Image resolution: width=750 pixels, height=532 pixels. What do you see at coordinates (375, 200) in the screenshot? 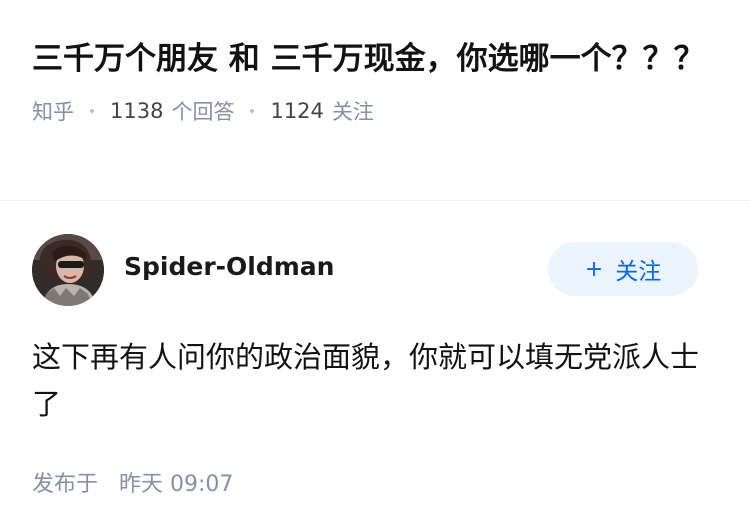
I see `section-divider` at bounding box center [375, 200].